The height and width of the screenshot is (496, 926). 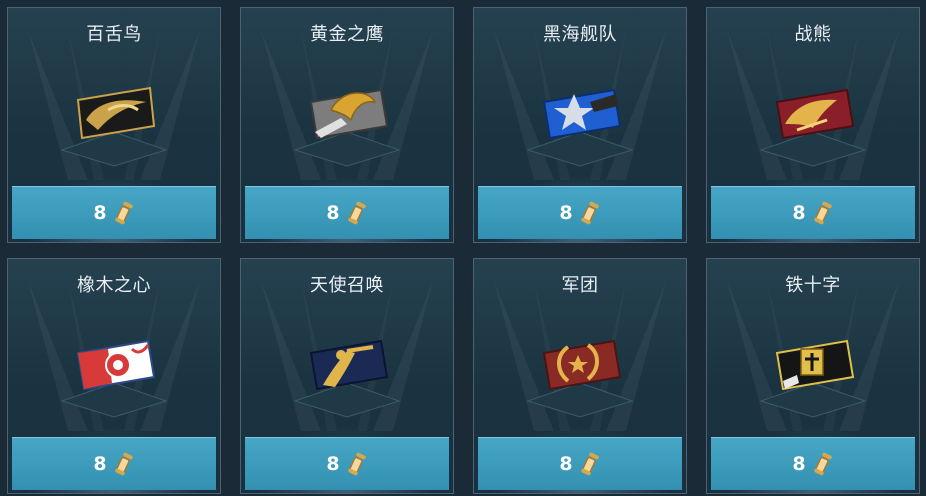 What do you see at coordinates (116, 365) in the screenshot?
I see `camo-heart-of-oak-icon` at bounding box center [116, 365].